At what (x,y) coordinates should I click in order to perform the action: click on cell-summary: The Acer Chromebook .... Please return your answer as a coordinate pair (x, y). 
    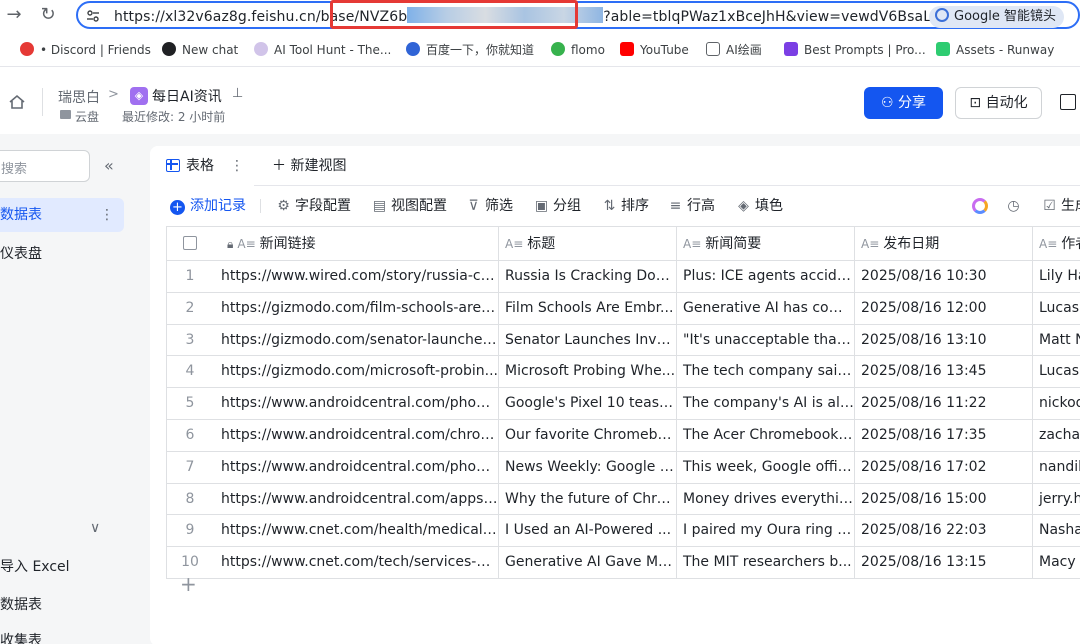
    Looking at the image, I should click on (766, 435).